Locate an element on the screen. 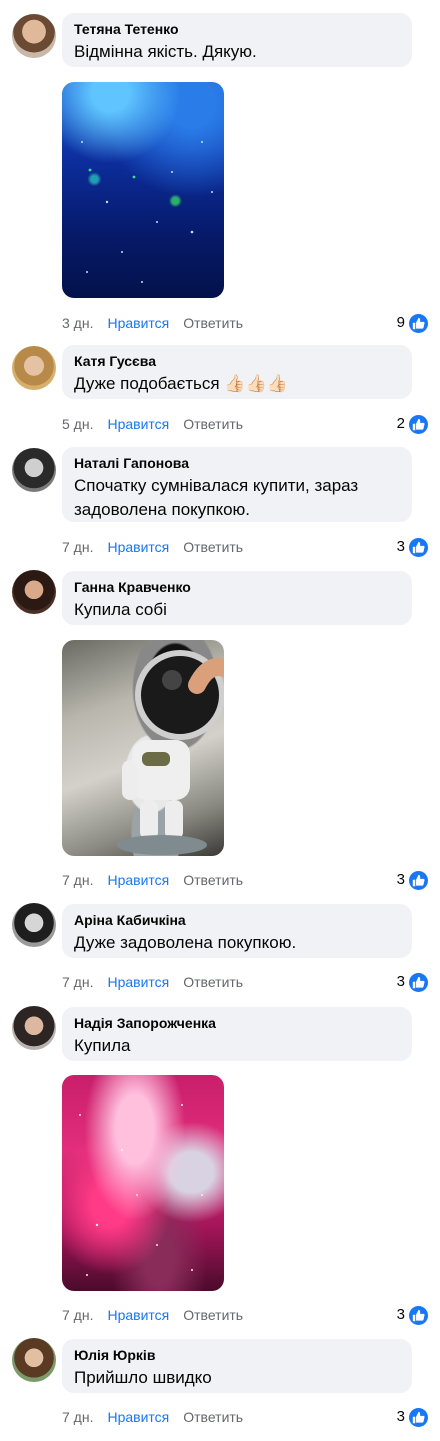 The width and height of the screenshot is (440, 1441). comment-text: Дуже подобається 👍🏻👍🏻👍🏻 is located at coordinates (237, 384).